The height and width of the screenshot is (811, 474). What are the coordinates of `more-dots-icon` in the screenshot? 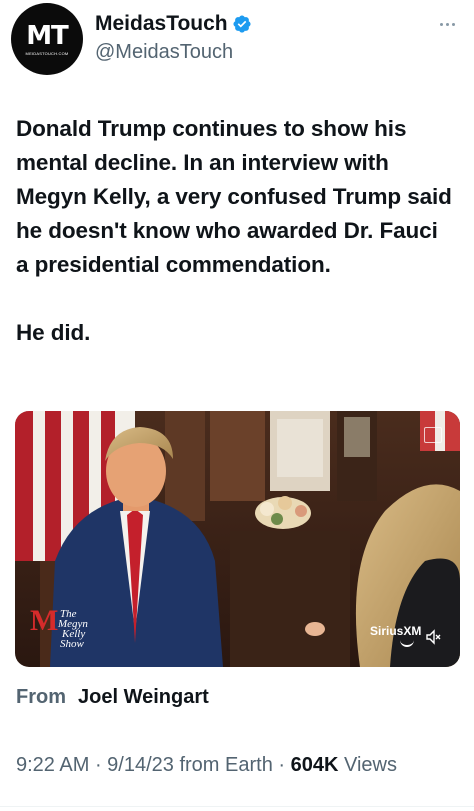 It's located at (447, 24).